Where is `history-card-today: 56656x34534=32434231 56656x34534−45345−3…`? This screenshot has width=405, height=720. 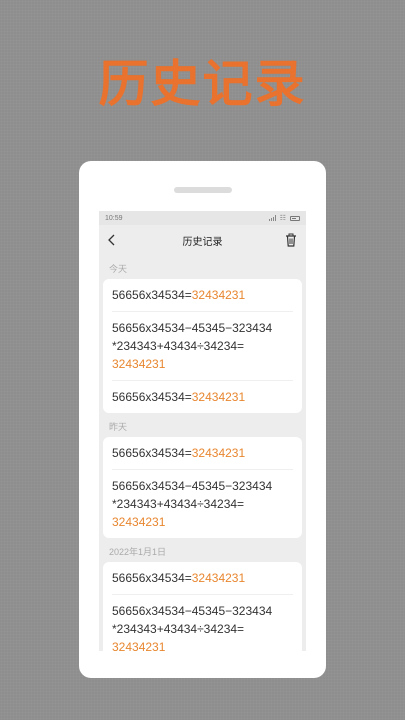 history-card-today: 56656x34534=32434231 56656x34534−45345−3… is located at coordinates (202, 346).